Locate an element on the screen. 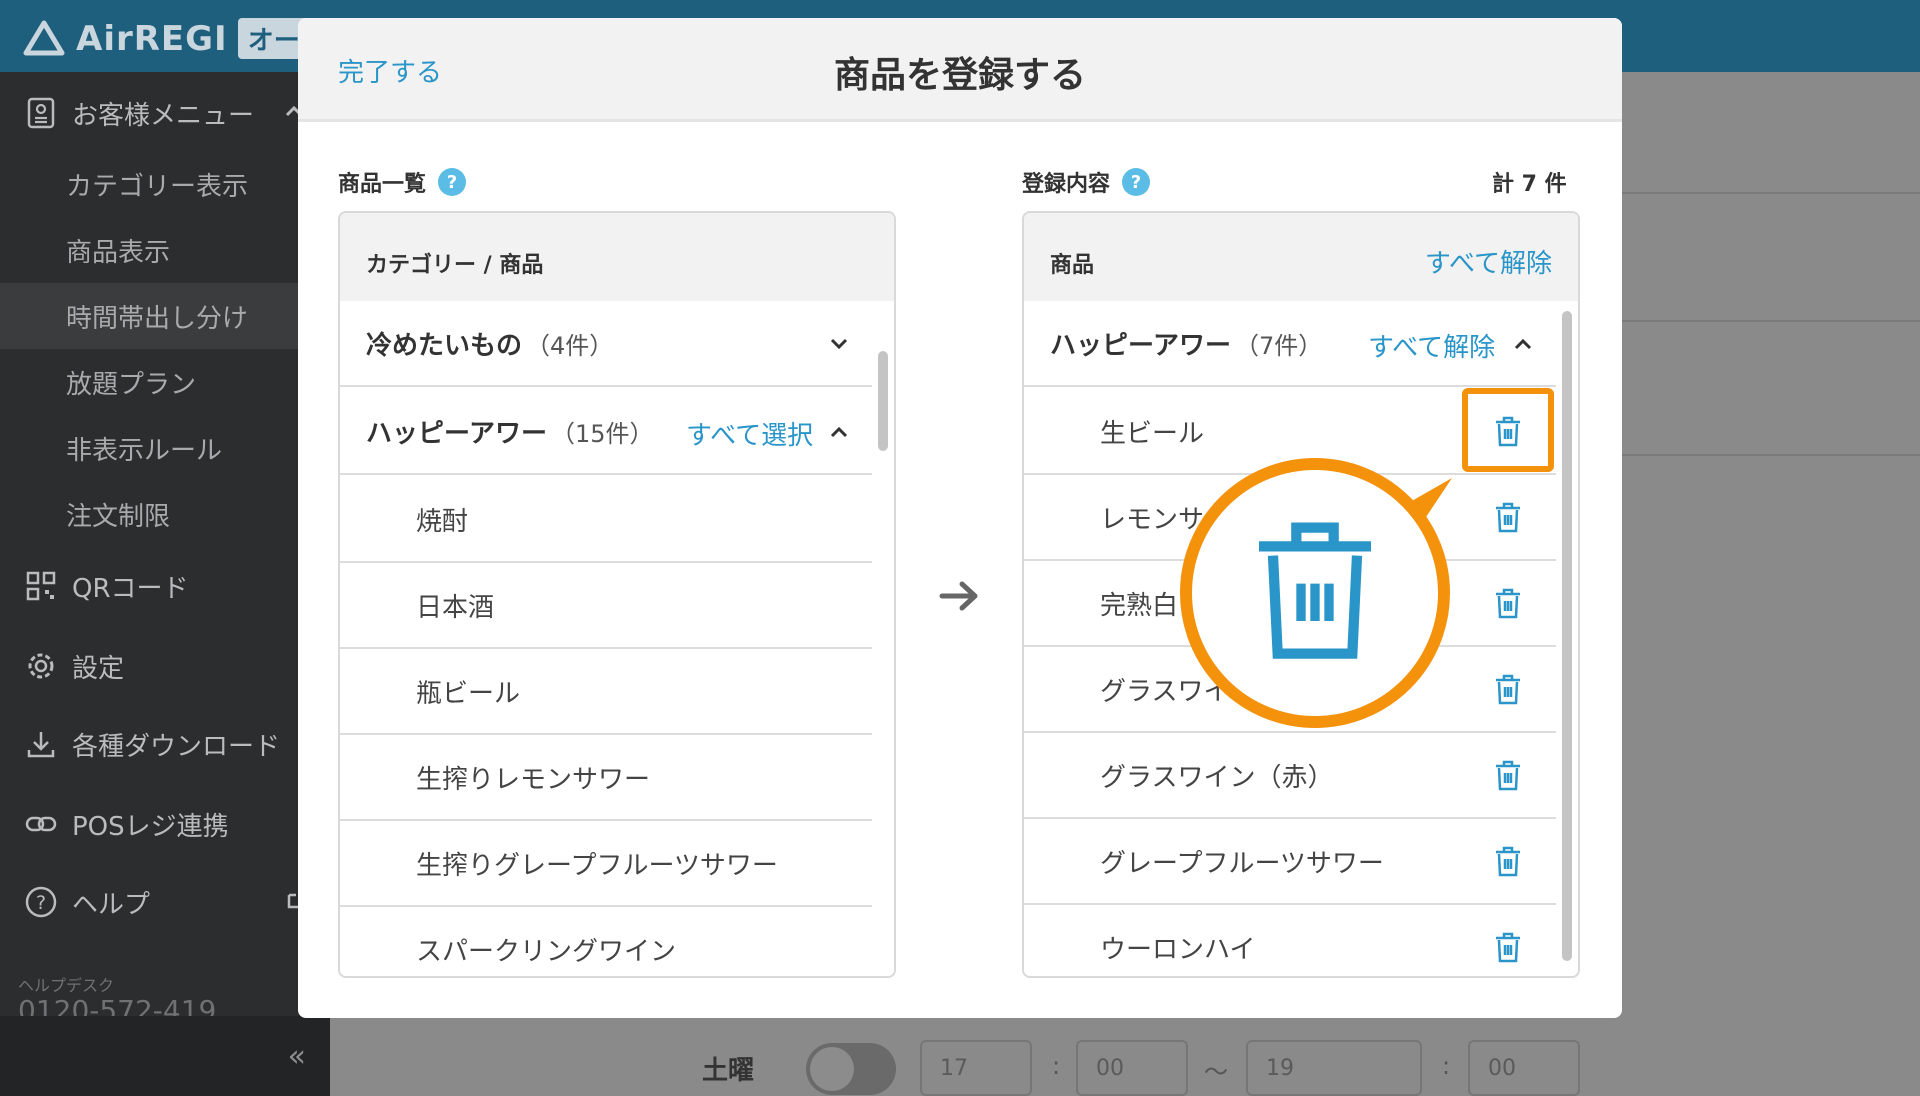  day-toggle is located at coordinates (851, 1069).